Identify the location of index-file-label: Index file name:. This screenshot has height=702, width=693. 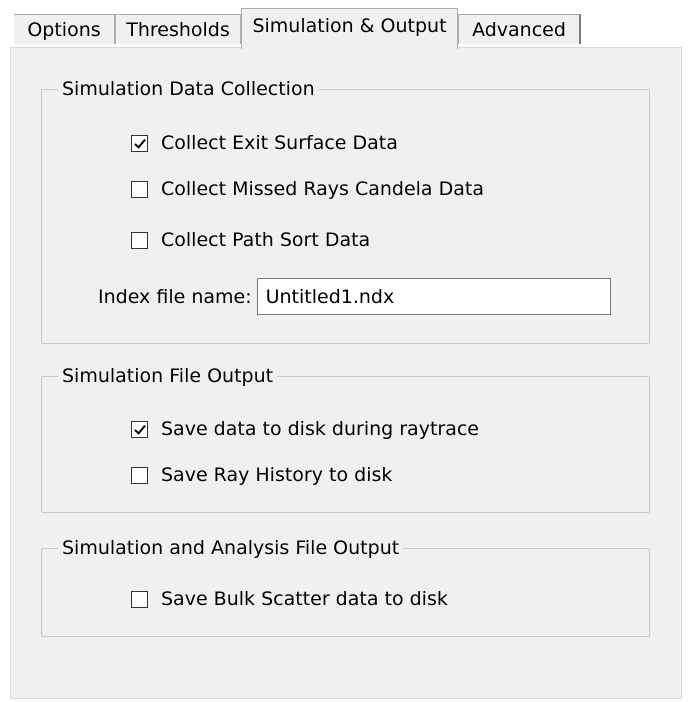
(175, 296).